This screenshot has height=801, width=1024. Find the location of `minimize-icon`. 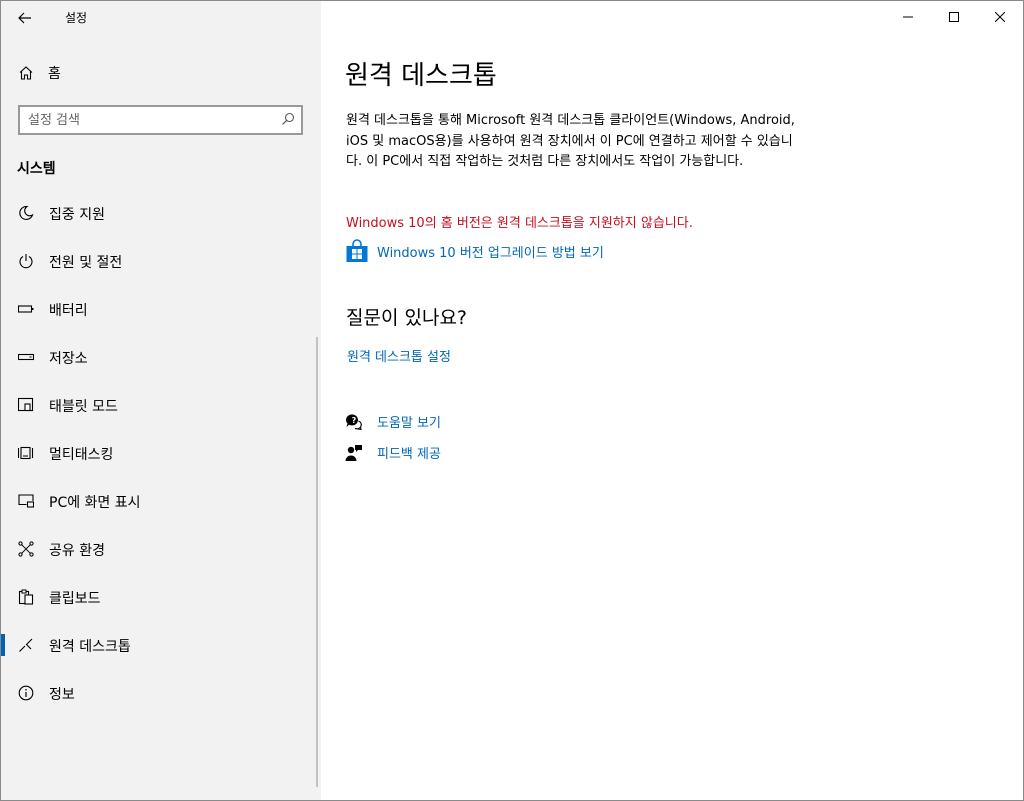

minimize-icon is located at coordinates (908, 17).